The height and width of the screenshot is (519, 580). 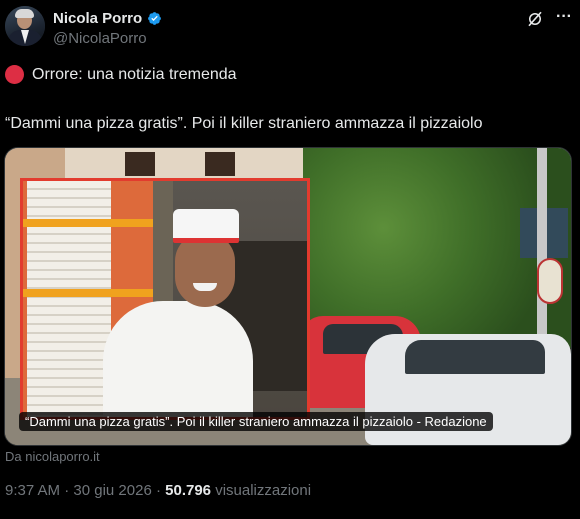 I want to click on tweet-date: 30 giu 2026, so click(x=112, y=490).